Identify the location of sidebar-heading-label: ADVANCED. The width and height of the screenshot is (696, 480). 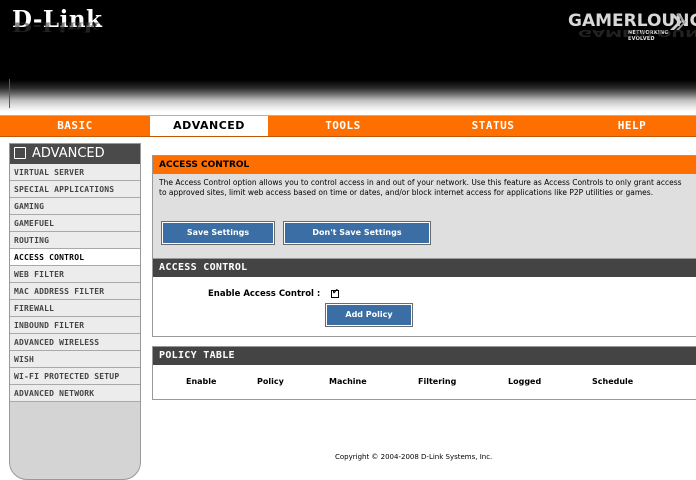
(68, 153).